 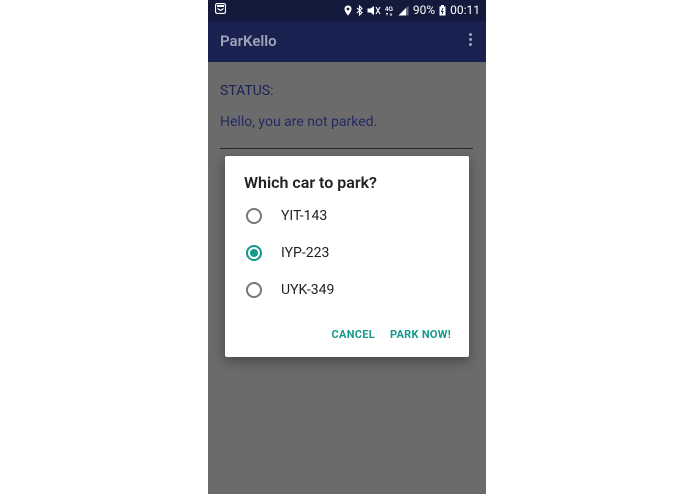 I want to click on car-option-label: IYP-223, so click(x=305, y=253).